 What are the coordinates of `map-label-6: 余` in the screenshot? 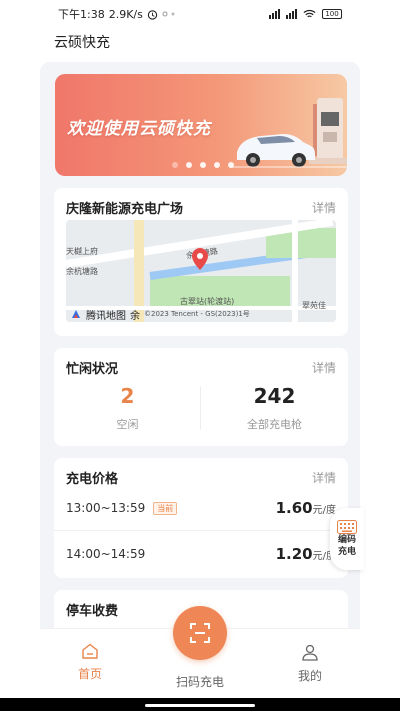 It's located at (135, 316).